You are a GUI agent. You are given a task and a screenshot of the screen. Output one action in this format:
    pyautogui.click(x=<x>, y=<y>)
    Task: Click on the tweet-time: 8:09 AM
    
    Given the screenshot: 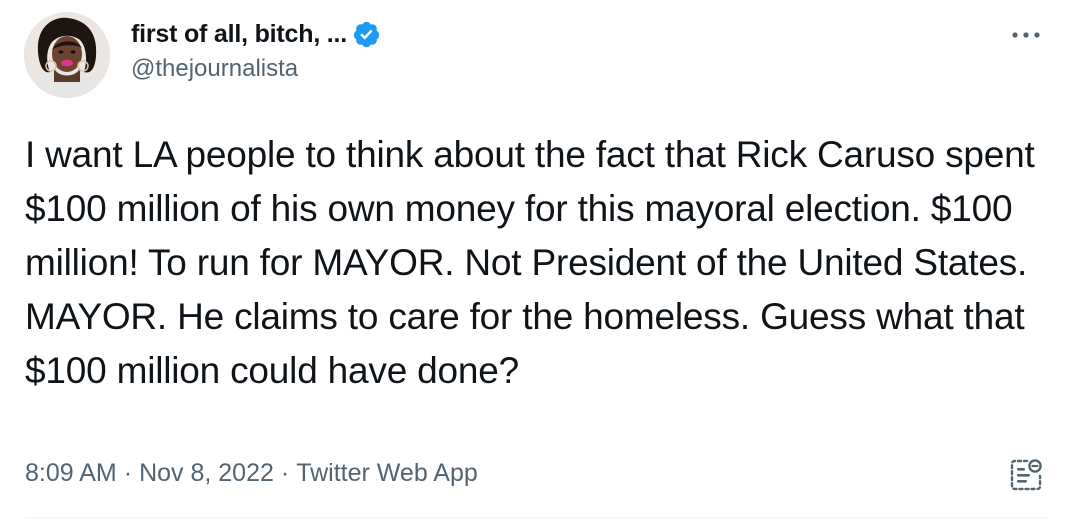 What is the action you would take?
    pyautogui.click(x=71, y=473)
    